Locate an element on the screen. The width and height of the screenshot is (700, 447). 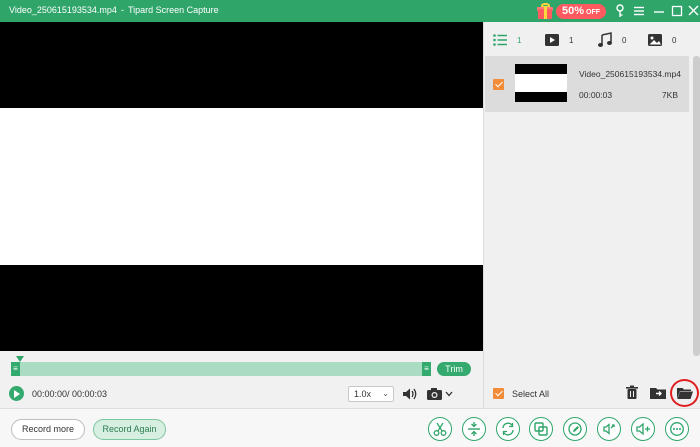
select-all-label: Select All is located at coordinates (531, 393).